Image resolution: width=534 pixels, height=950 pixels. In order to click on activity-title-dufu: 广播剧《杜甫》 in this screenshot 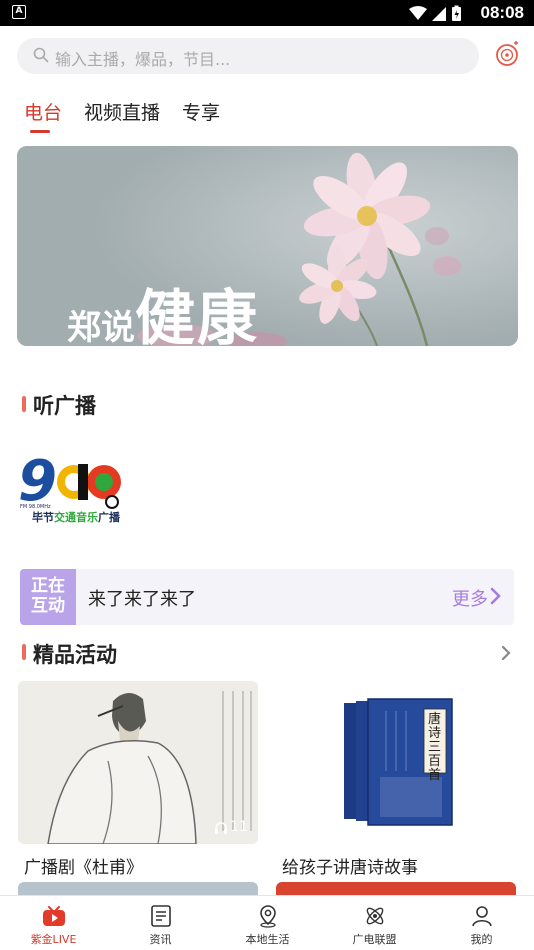, I will do `click(83, 865)`.